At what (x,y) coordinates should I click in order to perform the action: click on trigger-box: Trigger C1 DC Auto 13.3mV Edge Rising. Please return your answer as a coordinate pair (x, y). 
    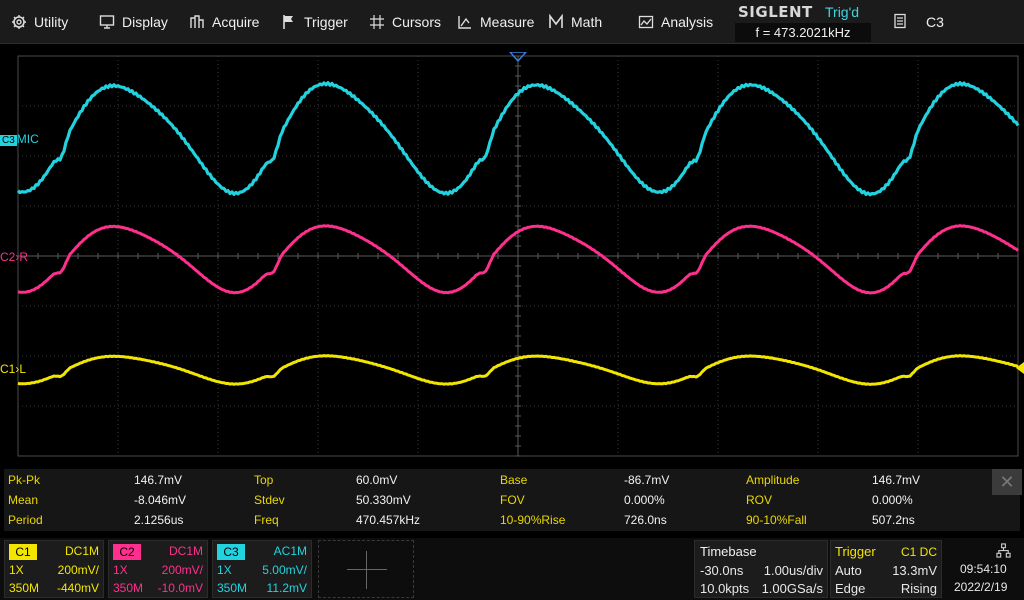
    Looking at the image, I should click on (886, 569).